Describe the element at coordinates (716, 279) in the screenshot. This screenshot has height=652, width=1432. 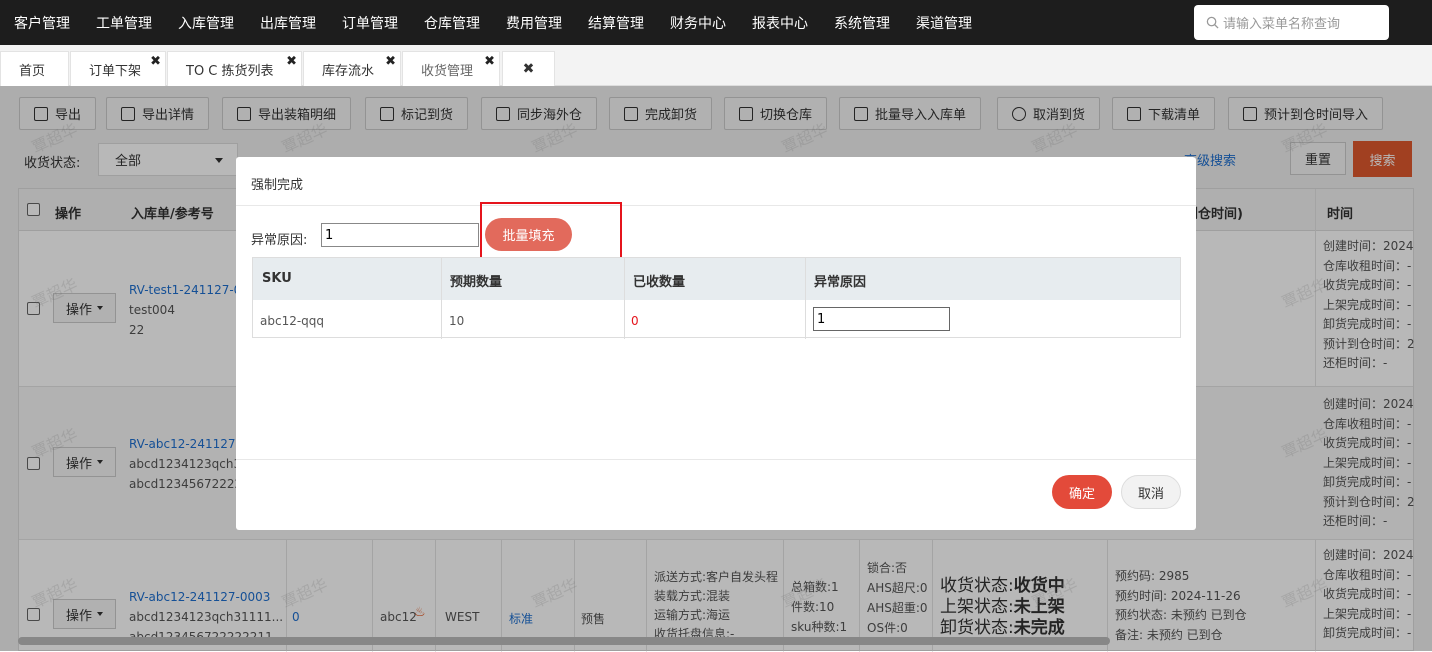
I see `sku-table-header: SKU 预期数量 已收数量 异常原因` at that location.